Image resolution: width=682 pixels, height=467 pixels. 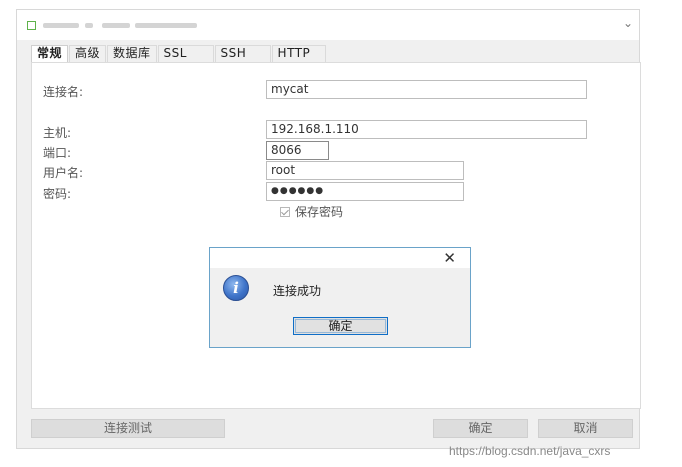 I want to click on success-dialog: ✕ i 连接成功 确定, so click(x=340, y=297).